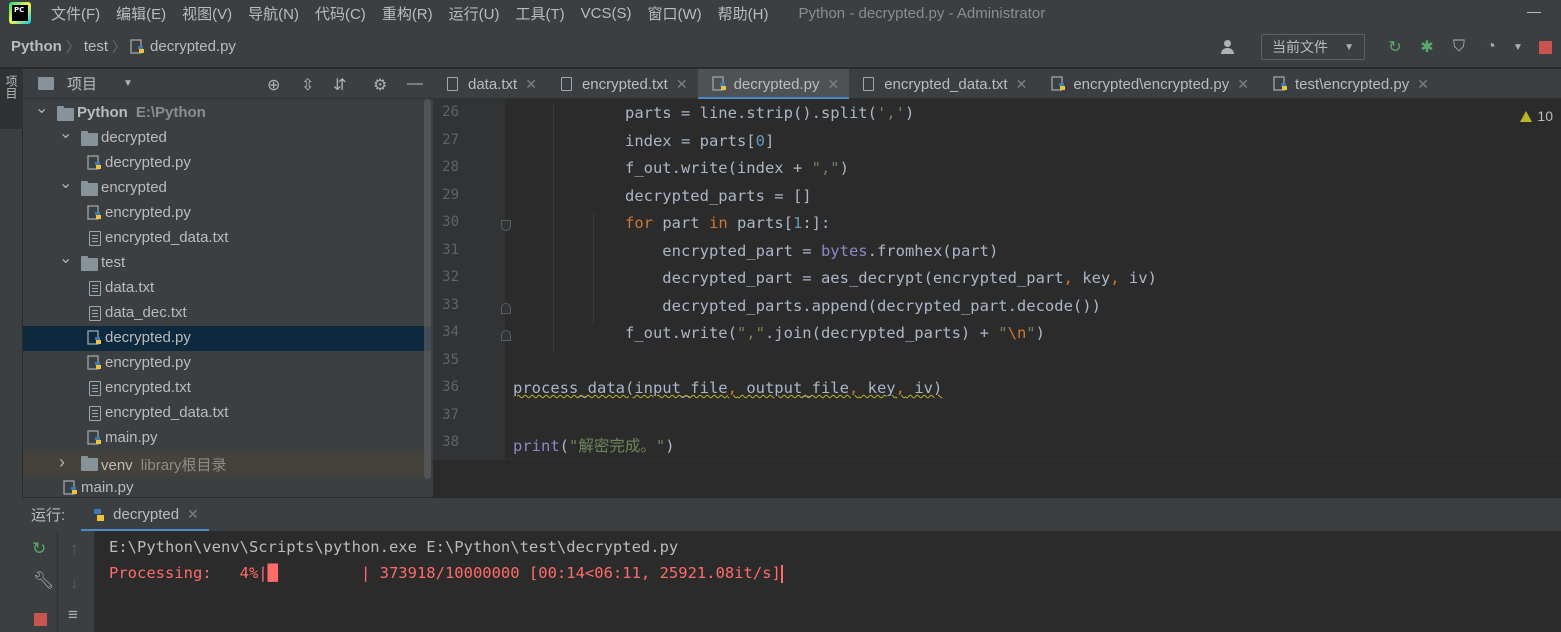  Describe the element at coordinates (671, 223) in the screenshot. I see `code-line: for part in parts[1:]:` at that location.